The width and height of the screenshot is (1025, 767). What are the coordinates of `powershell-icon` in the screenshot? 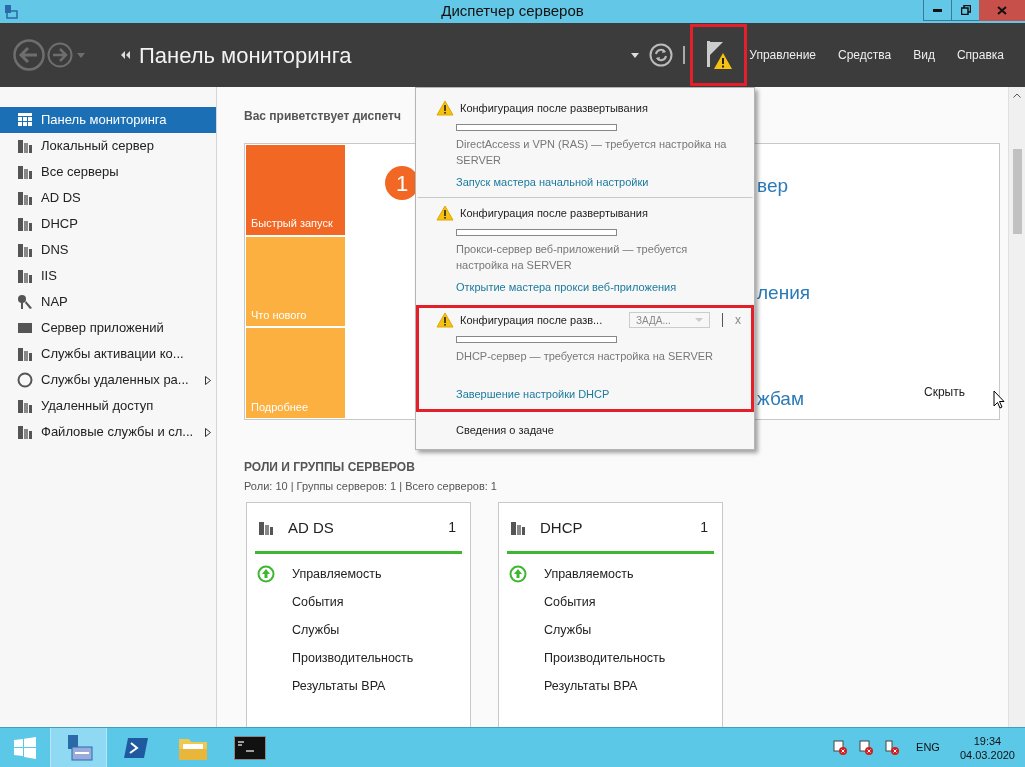 It's located at (135, 747).